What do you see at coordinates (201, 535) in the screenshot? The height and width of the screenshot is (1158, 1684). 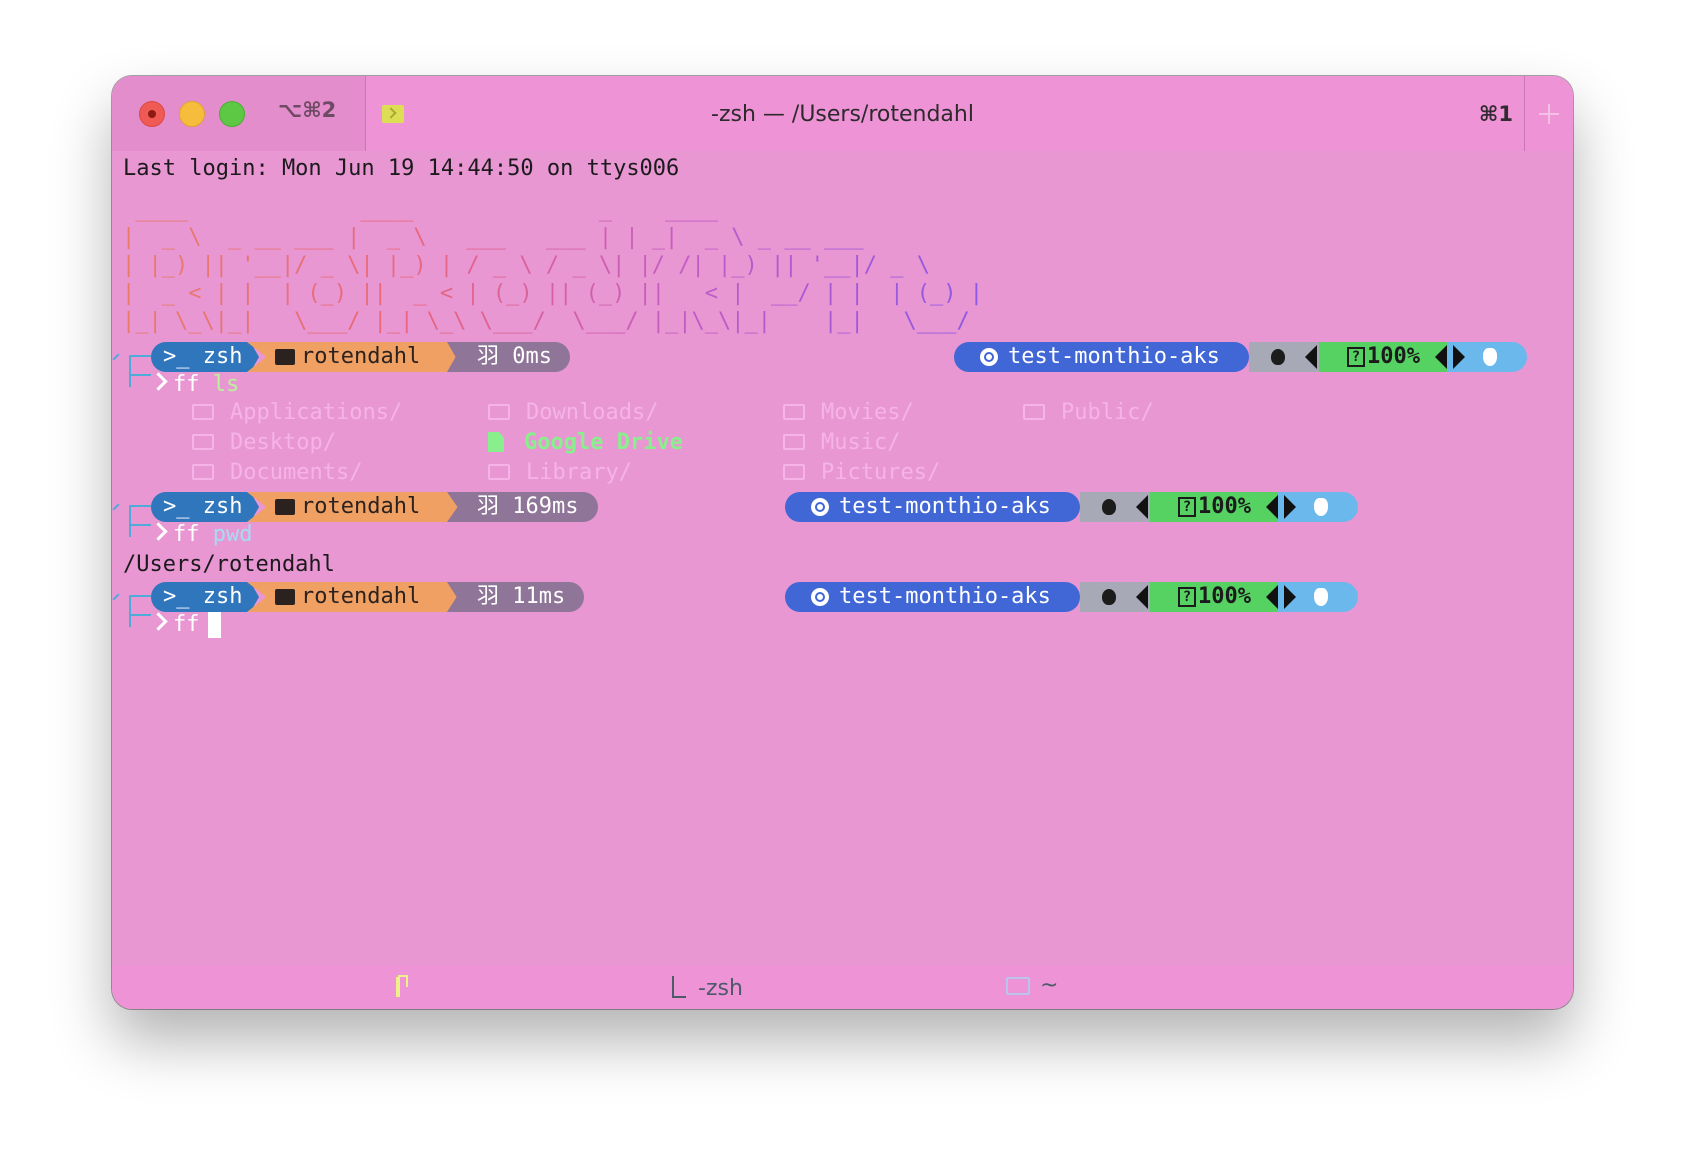 I see `command-line: ff pwd` at bounding box center [201, 535].